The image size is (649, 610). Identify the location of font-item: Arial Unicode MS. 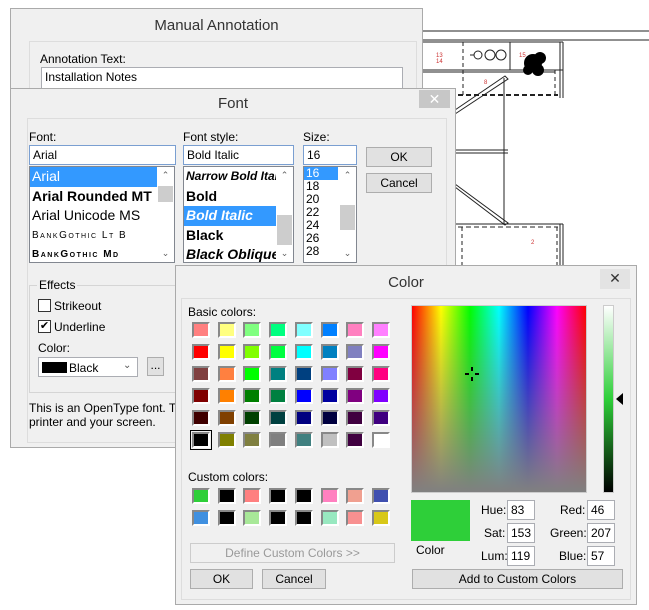
(102, 216).